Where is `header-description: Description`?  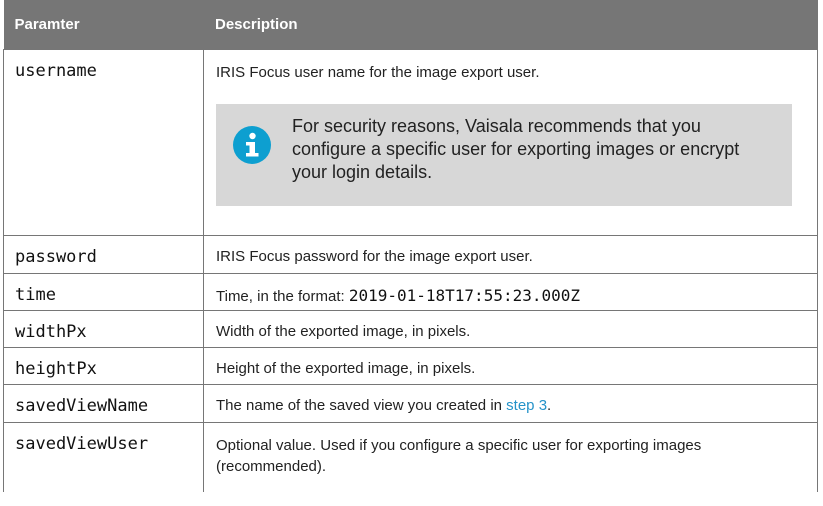
header-description: Description is located at coordinates (510, 24).